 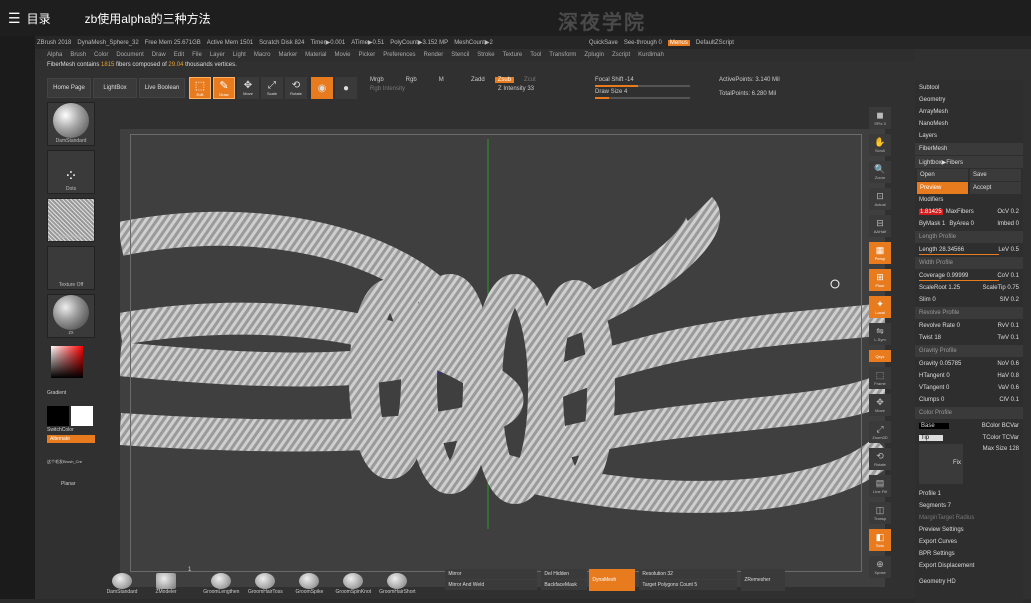 What do you see at coordinates (79, 484) in the screenshot?
I see `tool-label-2: Planar` at bounding box center [79, 484].